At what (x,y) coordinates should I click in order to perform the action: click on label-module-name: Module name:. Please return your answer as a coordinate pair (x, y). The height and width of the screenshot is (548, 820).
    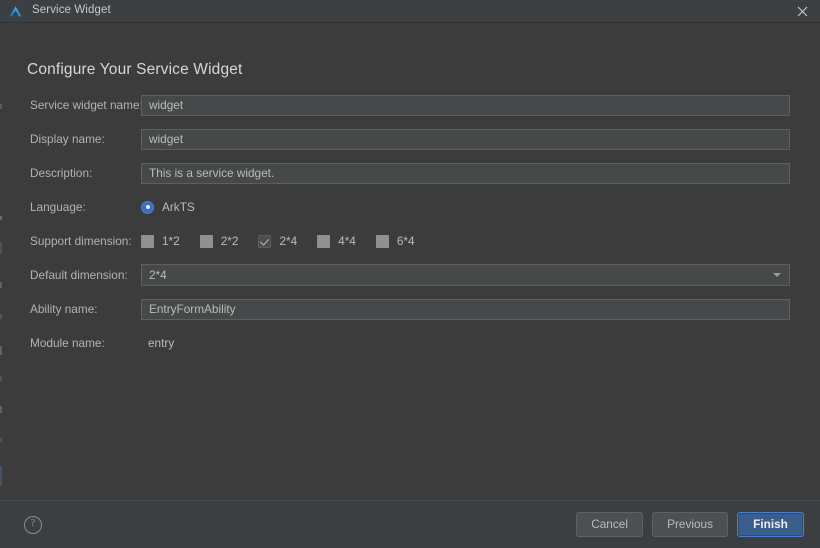
    Looking at the image, I should click on (67, 343).